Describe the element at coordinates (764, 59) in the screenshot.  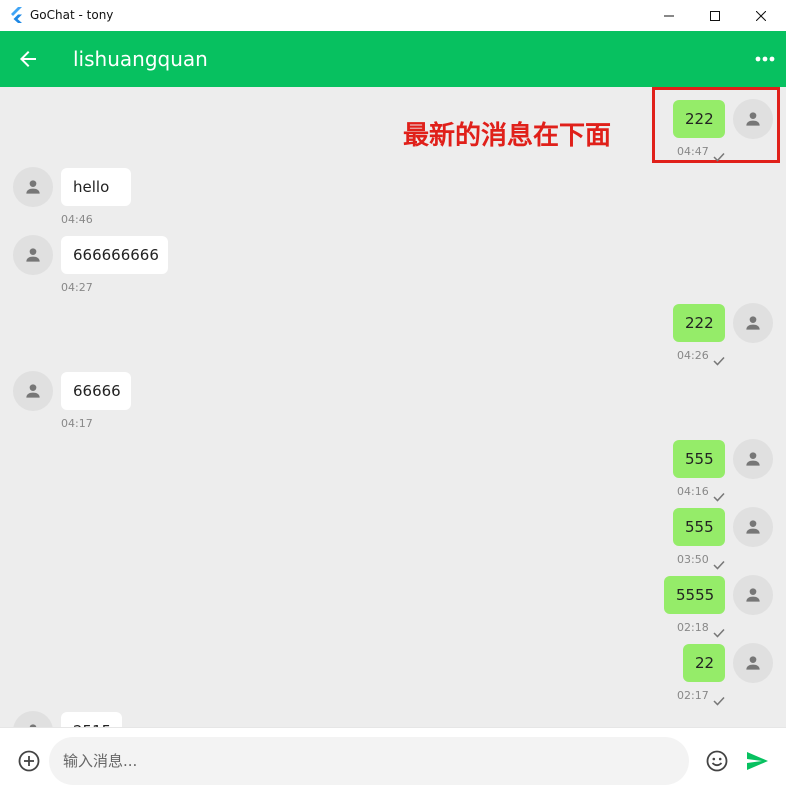
I see `more-icon` at that location.